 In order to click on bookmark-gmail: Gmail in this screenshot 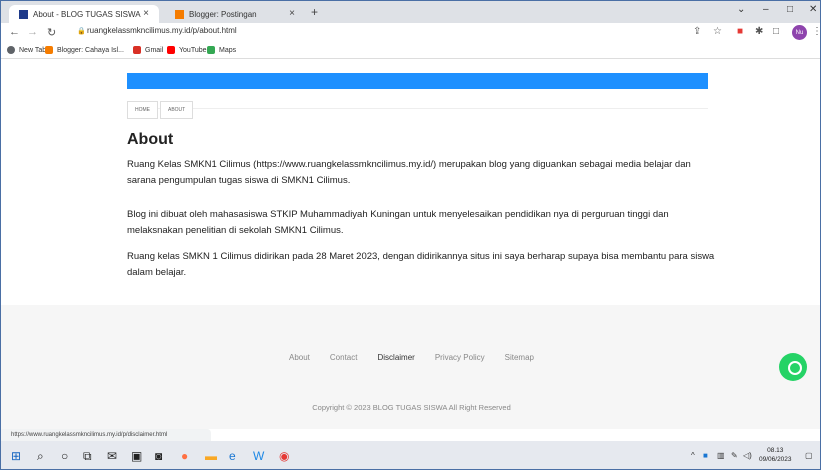, I will do `click(148, 50)`.